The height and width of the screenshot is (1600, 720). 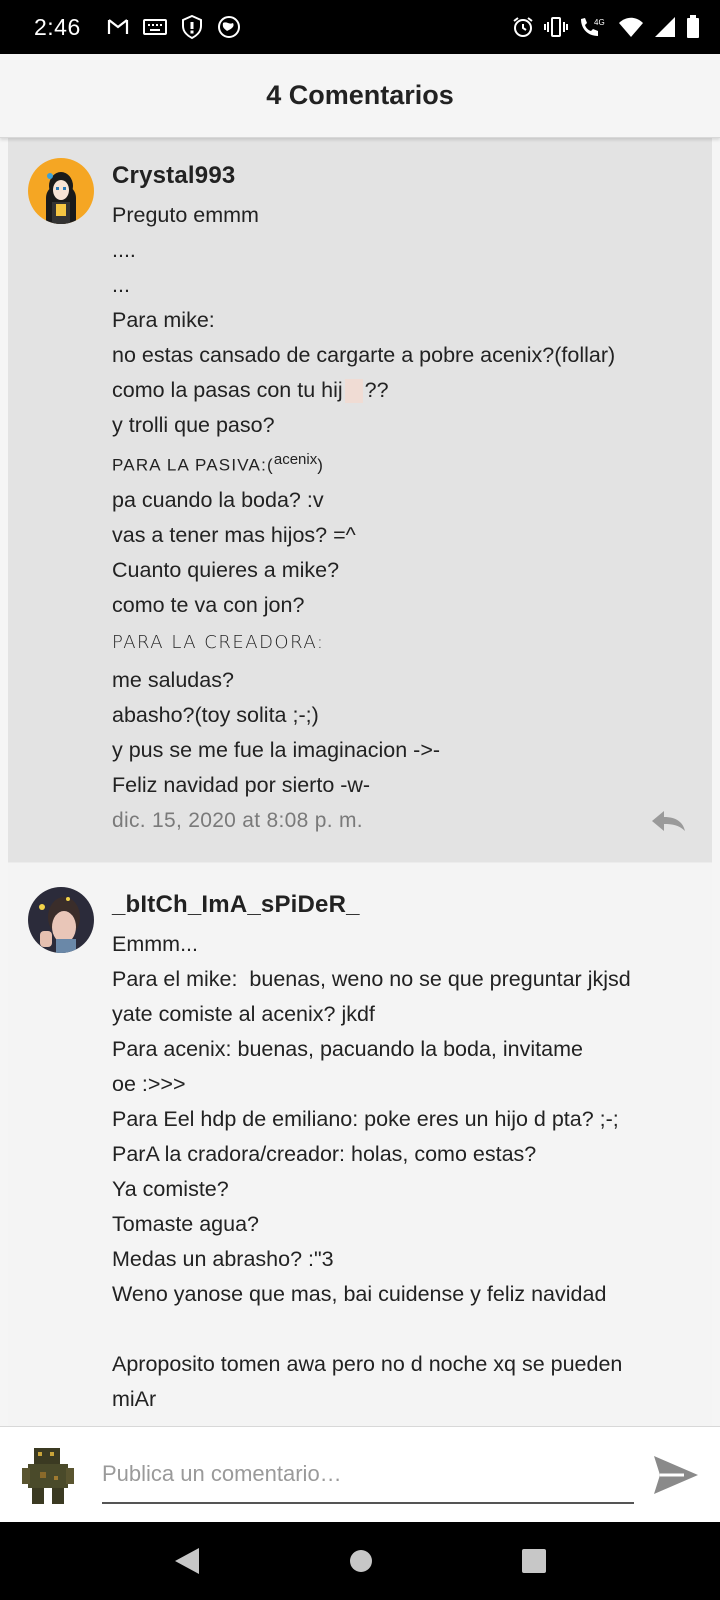 What do you see at coordinates (665, 27) in the screenshot?
I see `signal-icon` at bounding box center [665, 27].